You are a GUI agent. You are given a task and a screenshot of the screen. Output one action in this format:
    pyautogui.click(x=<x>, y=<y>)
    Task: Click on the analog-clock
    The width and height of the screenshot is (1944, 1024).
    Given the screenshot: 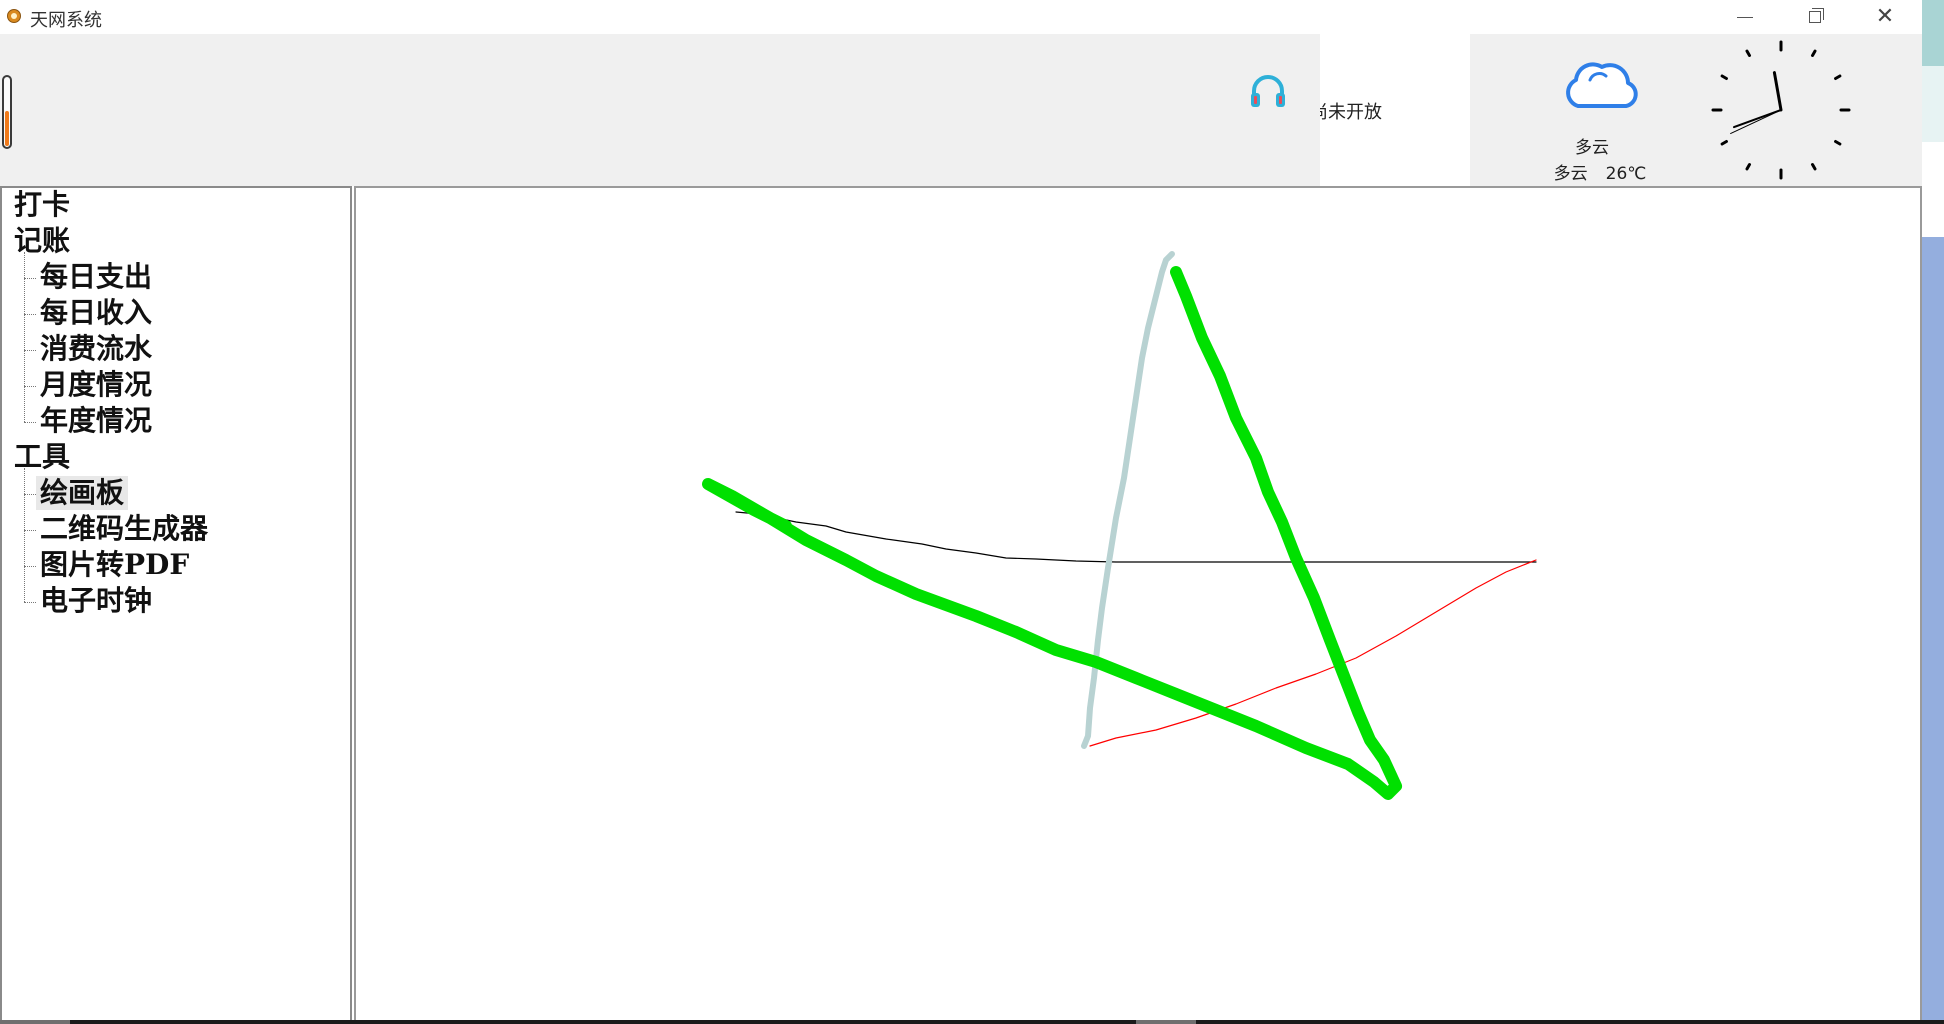 What is the action you would take?
    pyautogui.click(x=1781, y=110)
    